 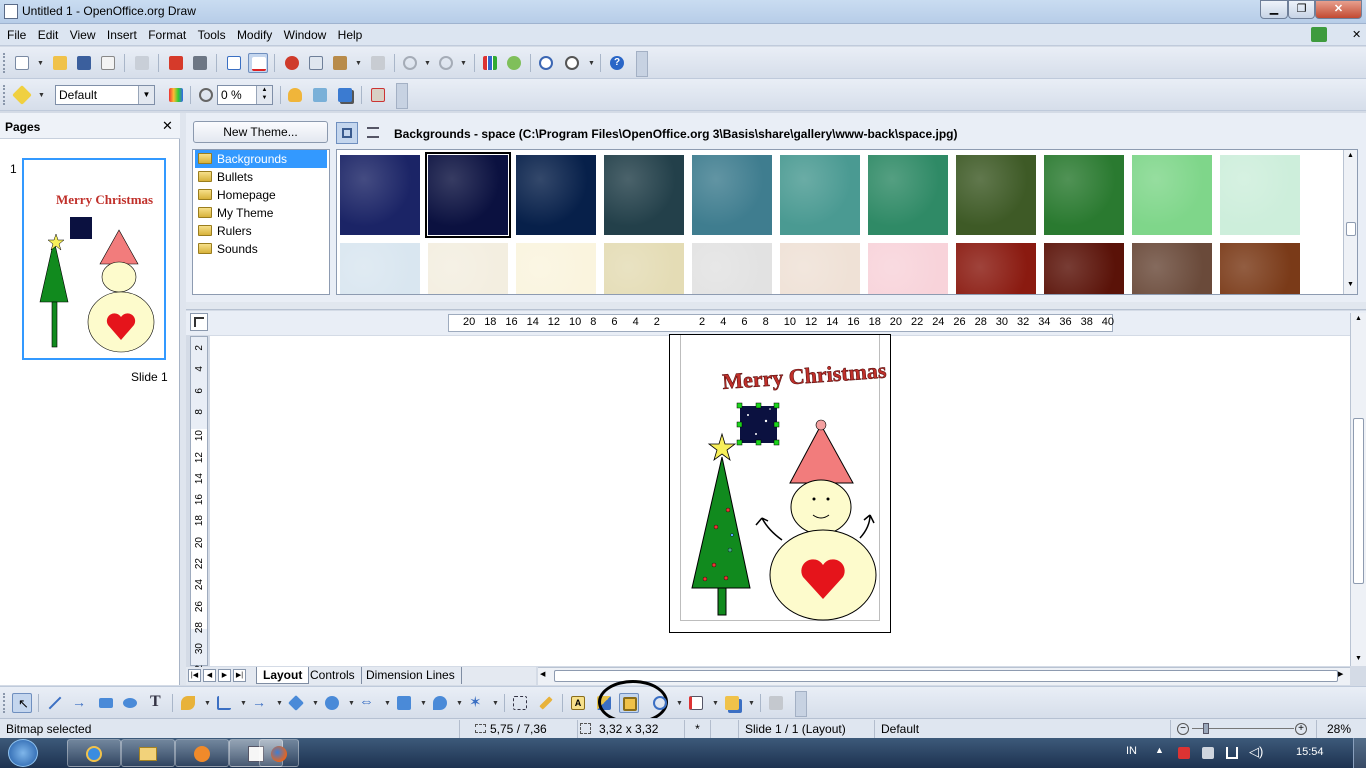 What do you see at coordinates (780, 483) in the screenshot?
I see `drawing-page: Merry Christmas` at bounding box center [780, 483].